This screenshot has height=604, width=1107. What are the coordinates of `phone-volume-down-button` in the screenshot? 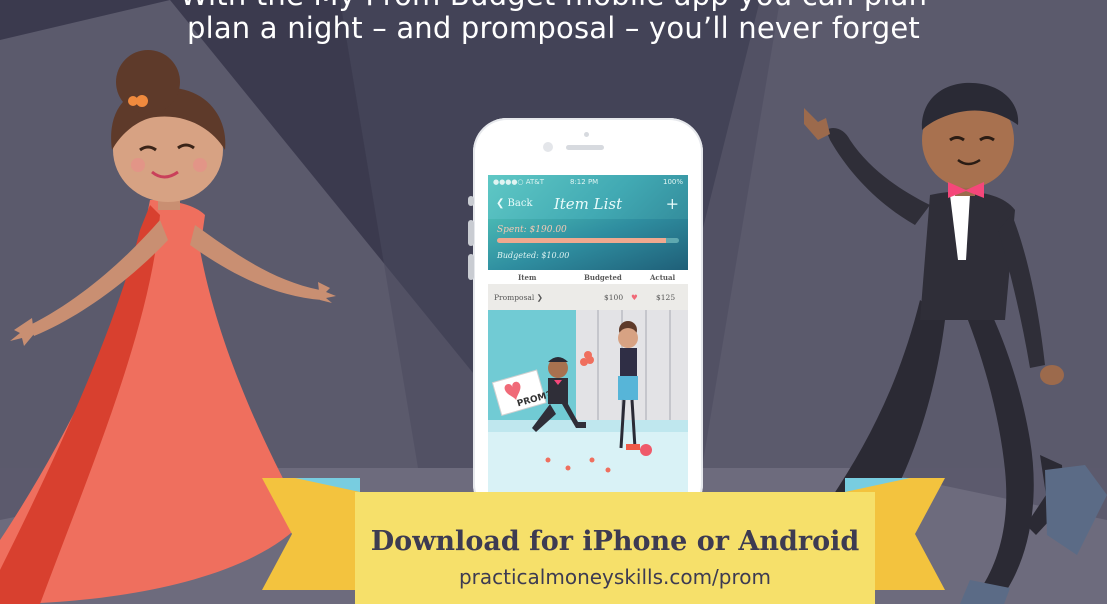 It's located at (471, 267).